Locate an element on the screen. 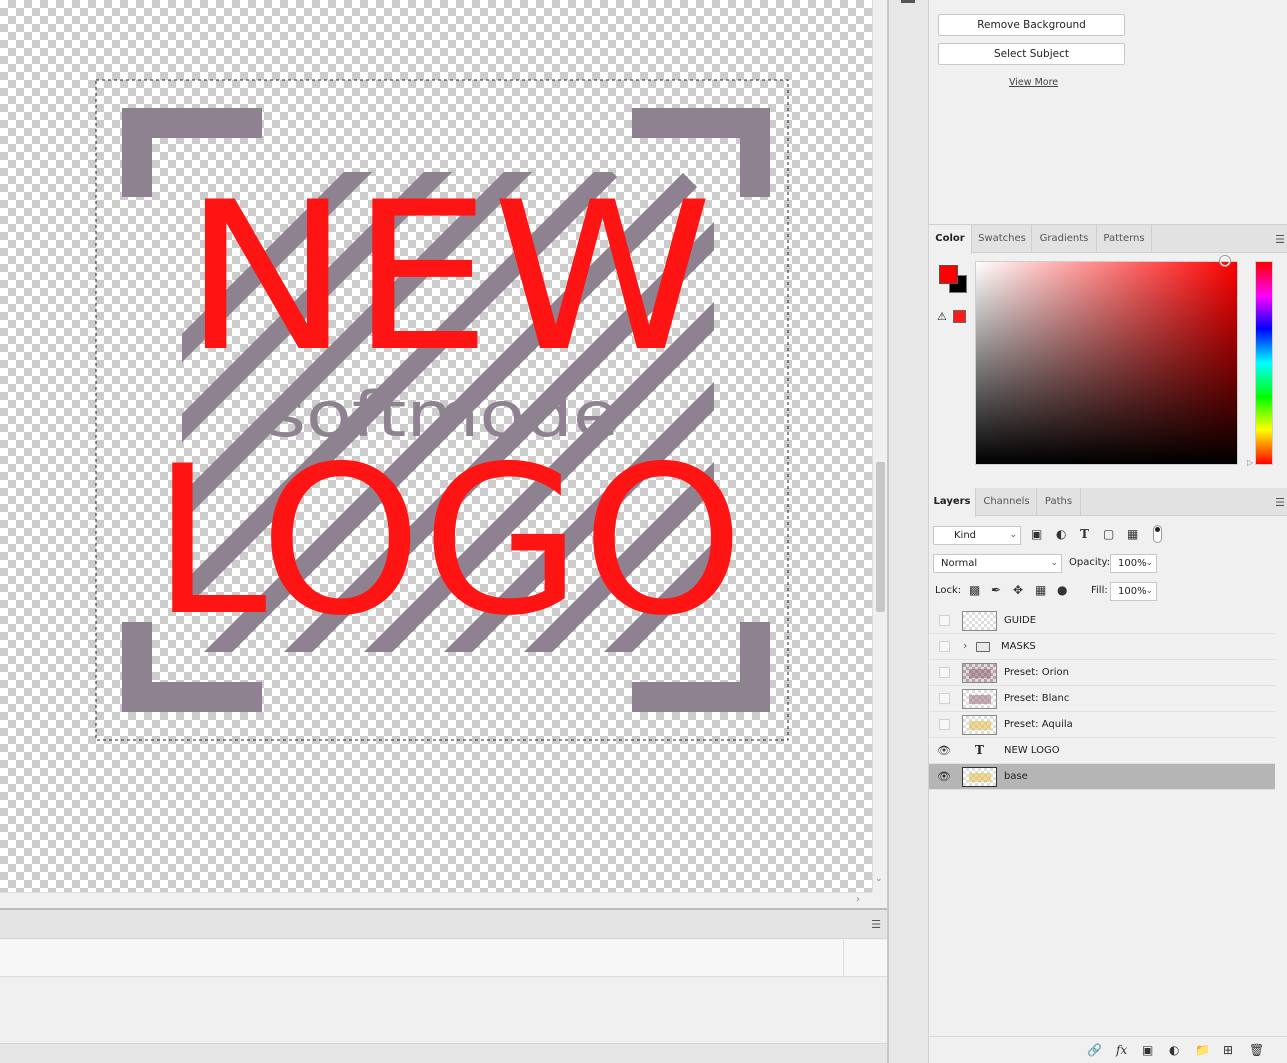 This screenshot has height=1063, width=1287. color-panel-menu-icon: ☰ is located at coordinates (1280, 239).